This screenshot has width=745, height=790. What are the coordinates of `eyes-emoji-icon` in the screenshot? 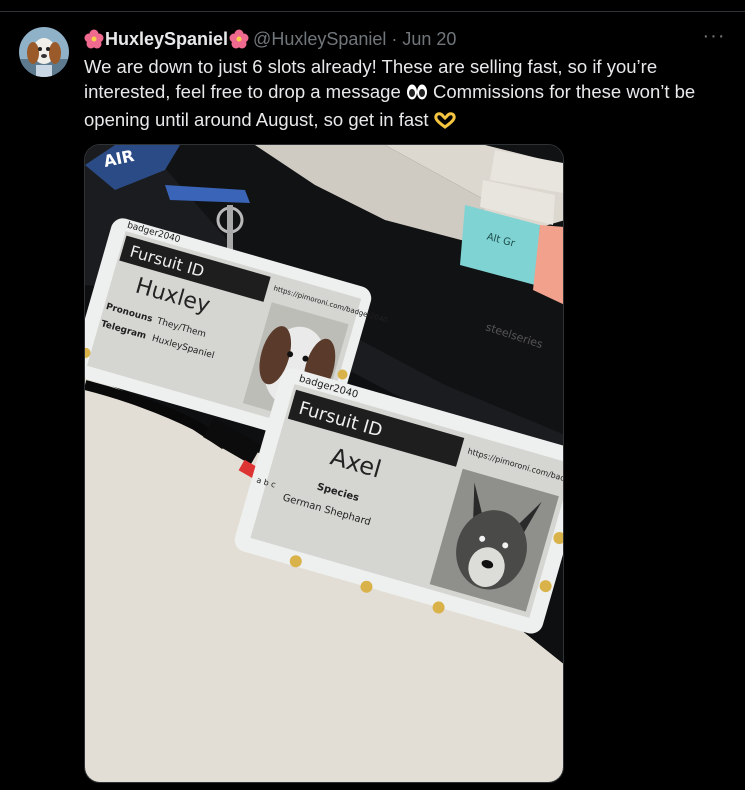 It's located at (417, 94).